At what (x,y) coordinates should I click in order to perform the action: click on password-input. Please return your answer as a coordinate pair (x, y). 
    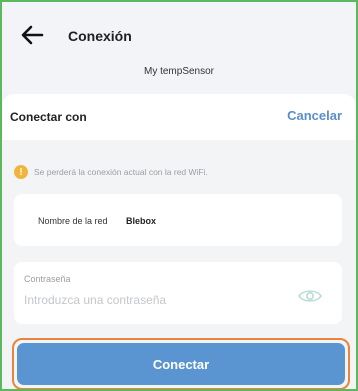
    Looking at the image, I should click on (159, 300).